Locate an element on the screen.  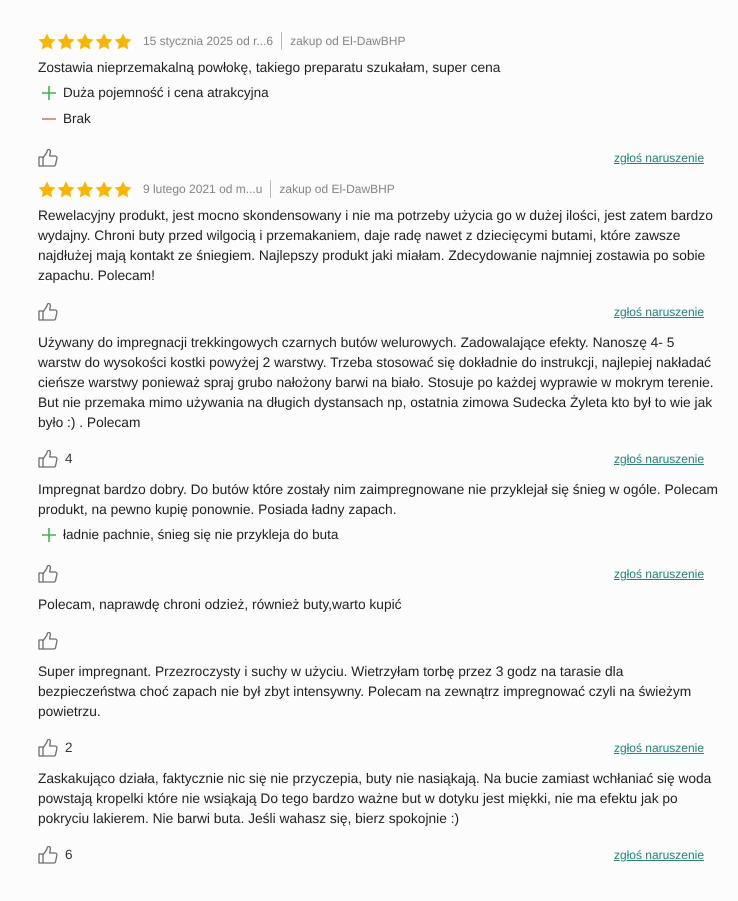
like-button: 2 is located at coordinates (55, 748).